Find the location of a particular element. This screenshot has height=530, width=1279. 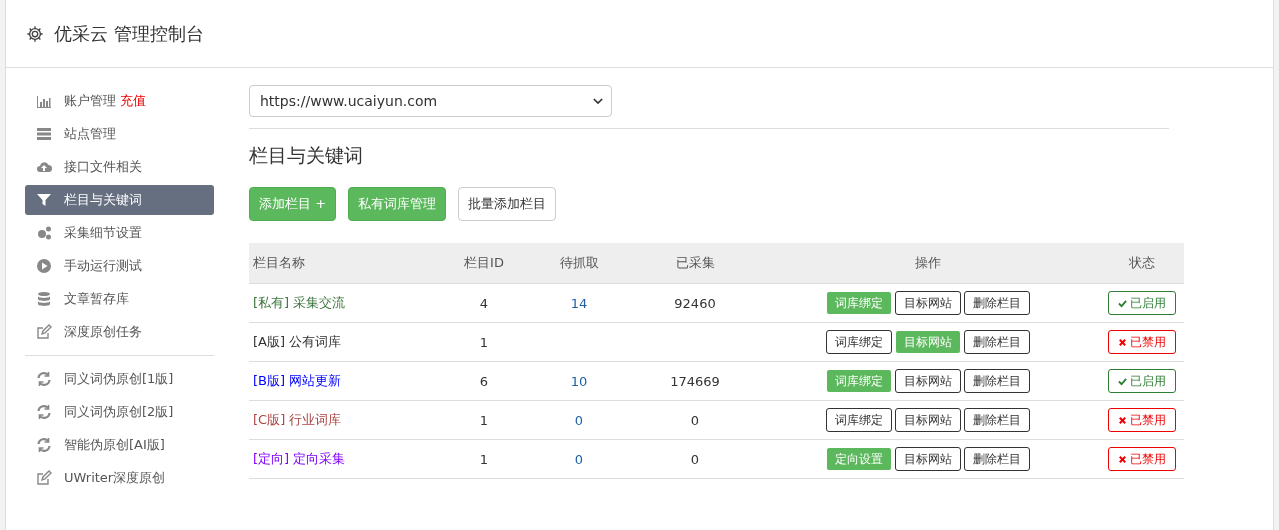

table-cell: 6 is located at coordinates (484, 381).